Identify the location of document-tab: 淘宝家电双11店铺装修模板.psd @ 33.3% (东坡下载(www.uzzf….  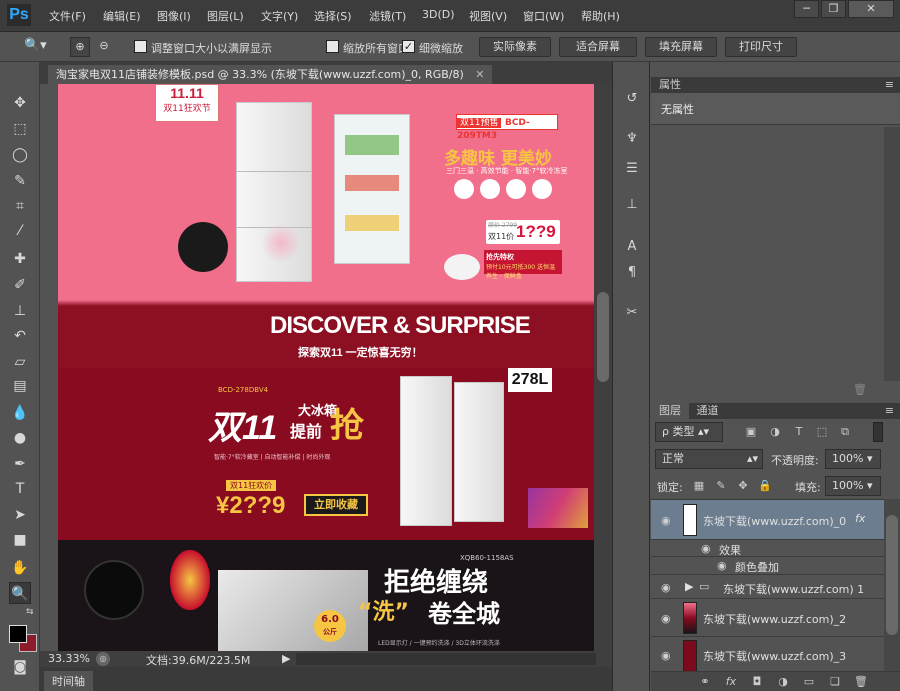
(270, 74).